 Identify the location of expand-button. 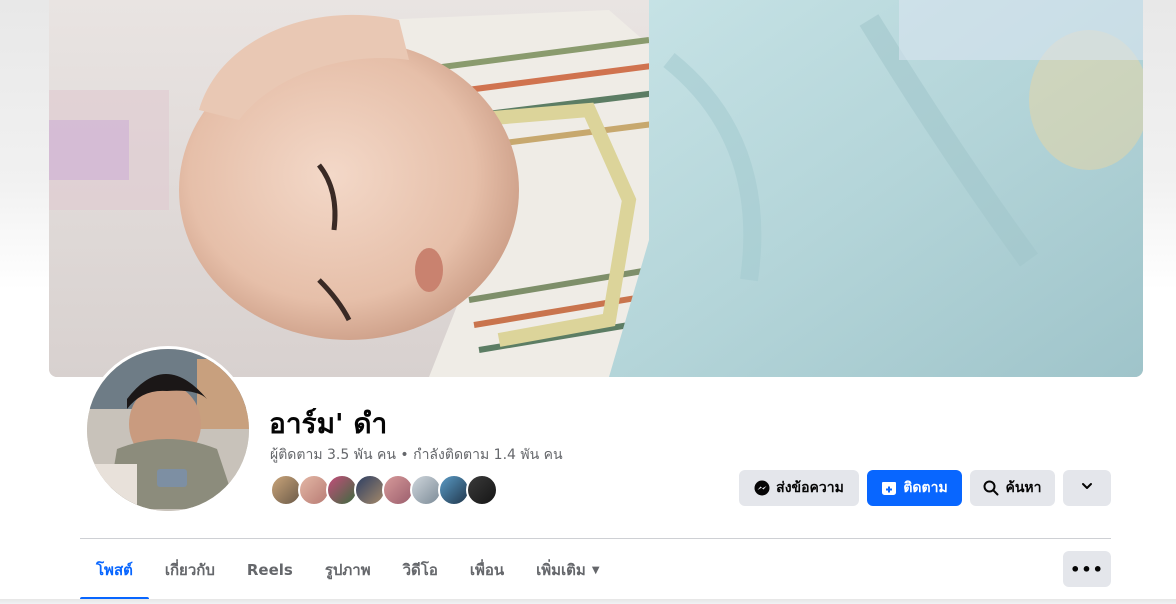
(1087, 488).